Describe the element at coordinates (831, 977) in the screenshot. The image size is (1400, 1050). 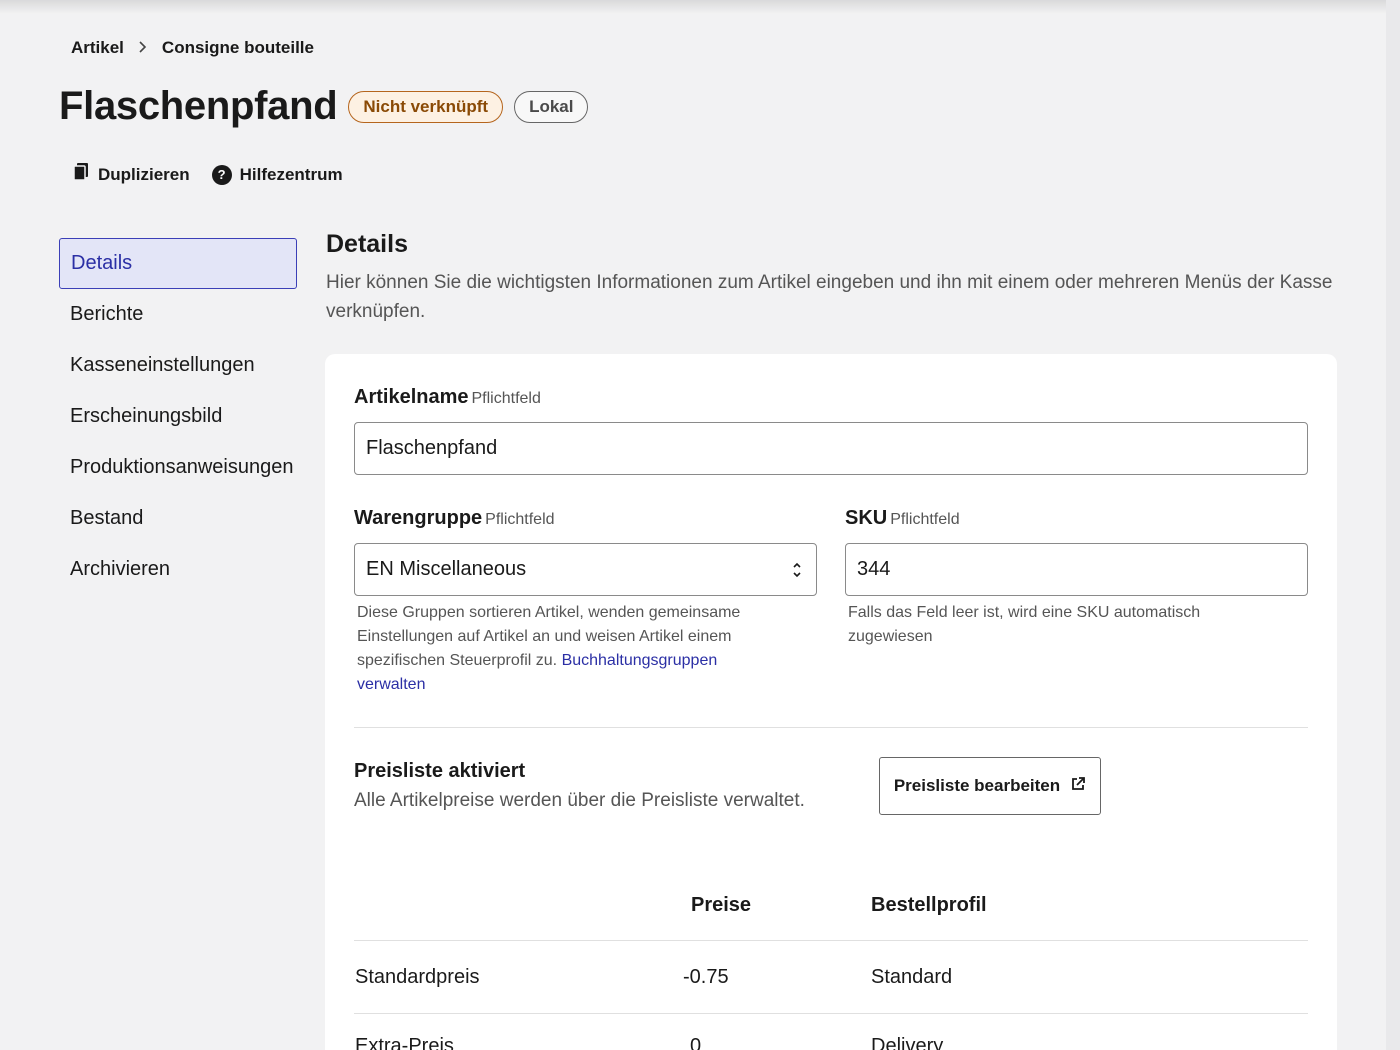
I see `table-row: Standardpreis -0.75 Standard` at that location.